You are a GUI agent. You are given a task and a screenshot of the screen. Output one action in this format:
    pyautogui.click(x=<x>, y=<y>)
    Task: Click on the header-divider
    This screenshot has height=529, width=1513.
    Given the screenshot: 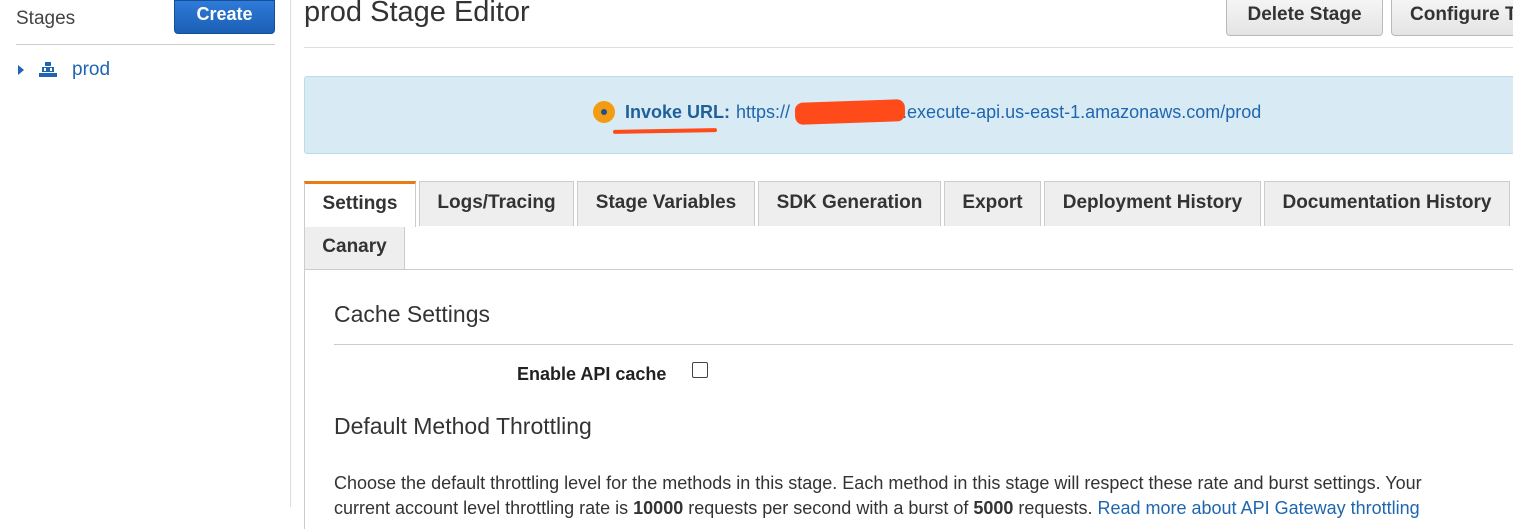 What is the action you would take?
    pyautogui.click(x=908, y=47)
    